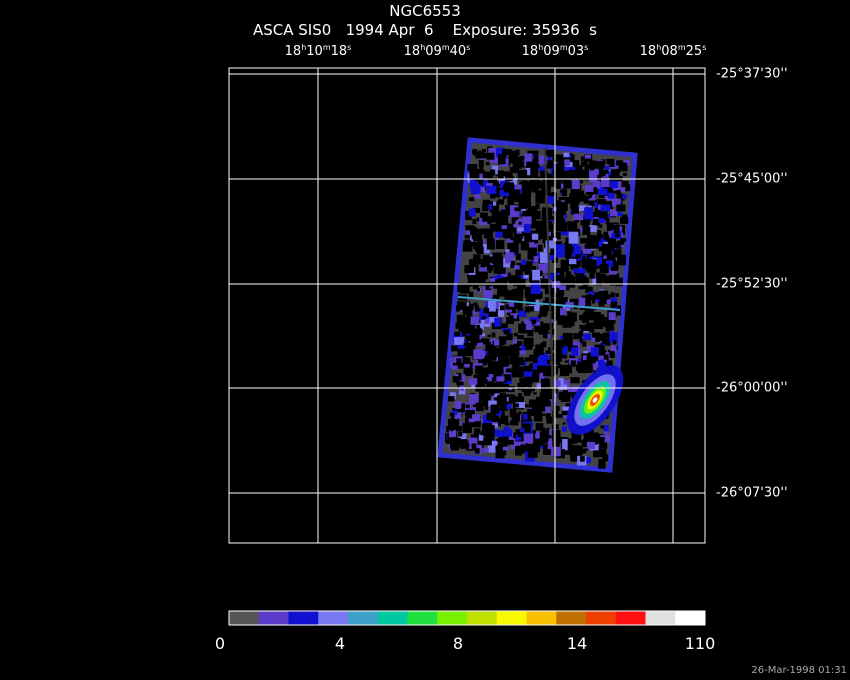 The image size is (850, 680). What do you see at coordinates (752, 284) in the screenshot?
I see `dec-tick-label: -25°52'30''` at bounding box center [752, 284].